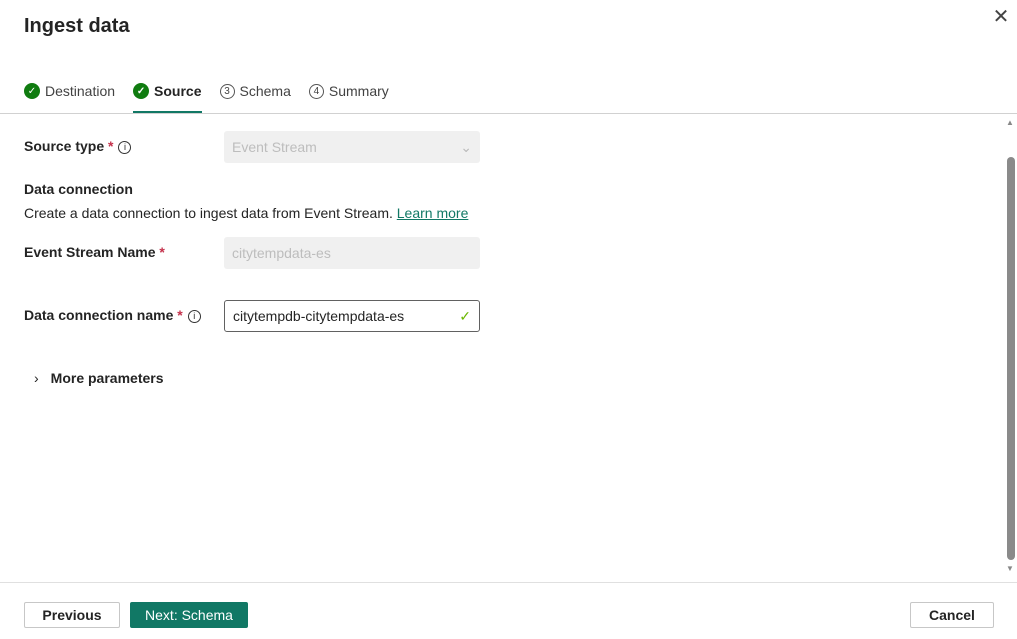 This screenshot has width=1017, height=639. Describe the element at coordinates (274, 147) in the screenshot. I see `select-value: Event Stream` at that location.